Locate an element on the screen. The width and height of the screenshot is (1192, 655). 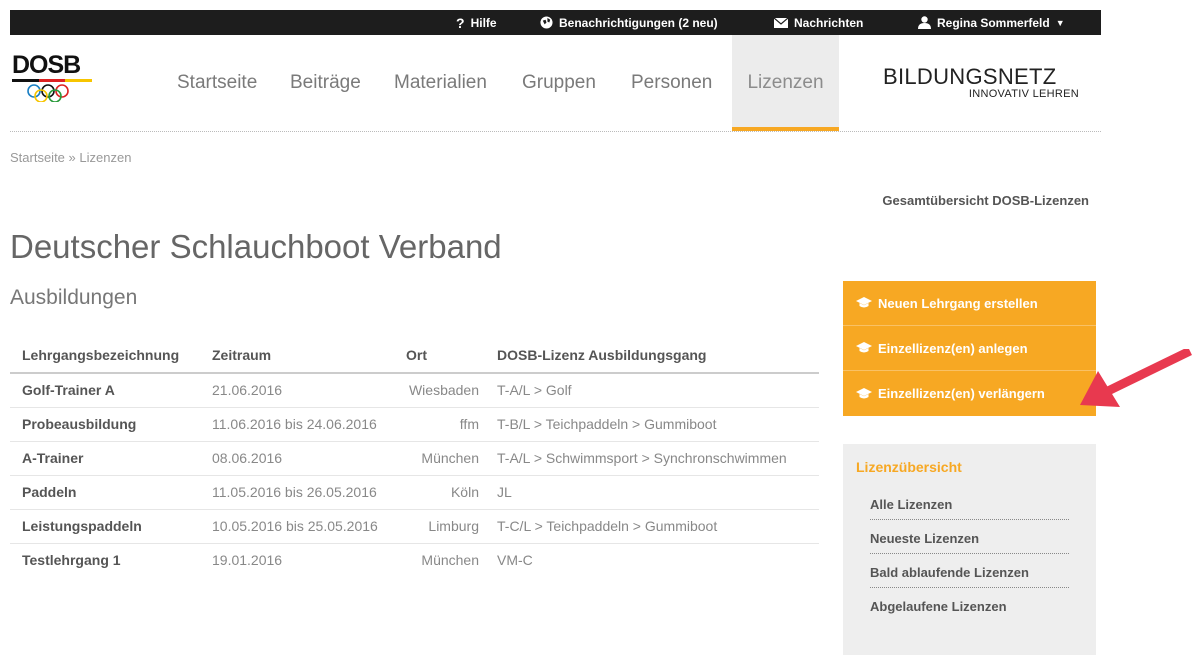
license-link-newest: Neueste Lizenzen is located at coordinates (969, 542).